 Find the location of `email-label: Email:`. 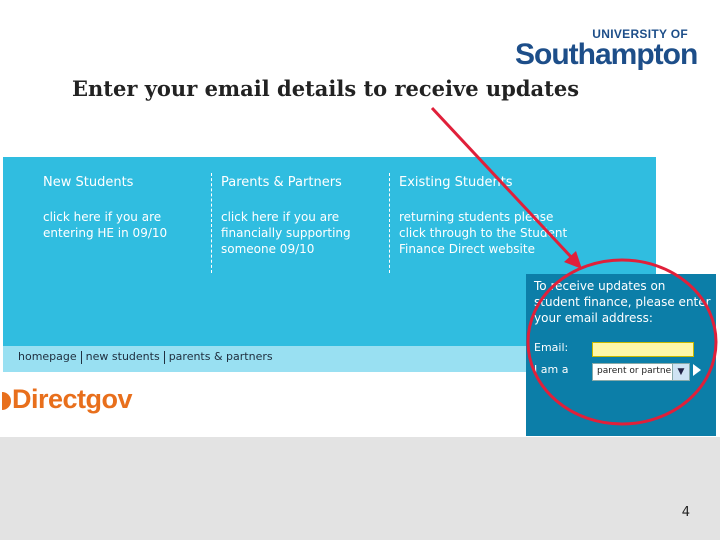

email-label: Email: is located at coordinates (551, 347).